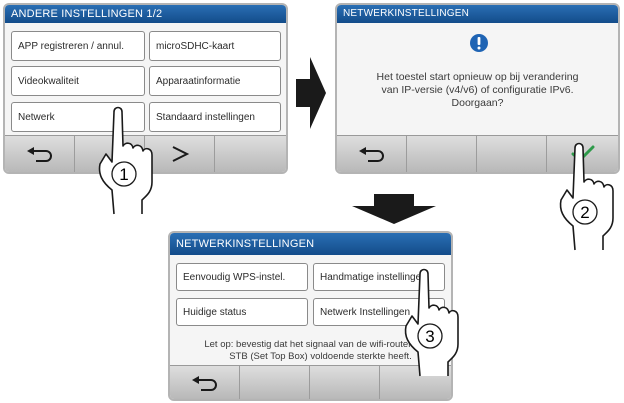 This screenshot has width=624, height=403. What do you see at coordinates (429, 336) in the screenshot?
I see `step-3-label: 3` at bounding box center [429, 336].